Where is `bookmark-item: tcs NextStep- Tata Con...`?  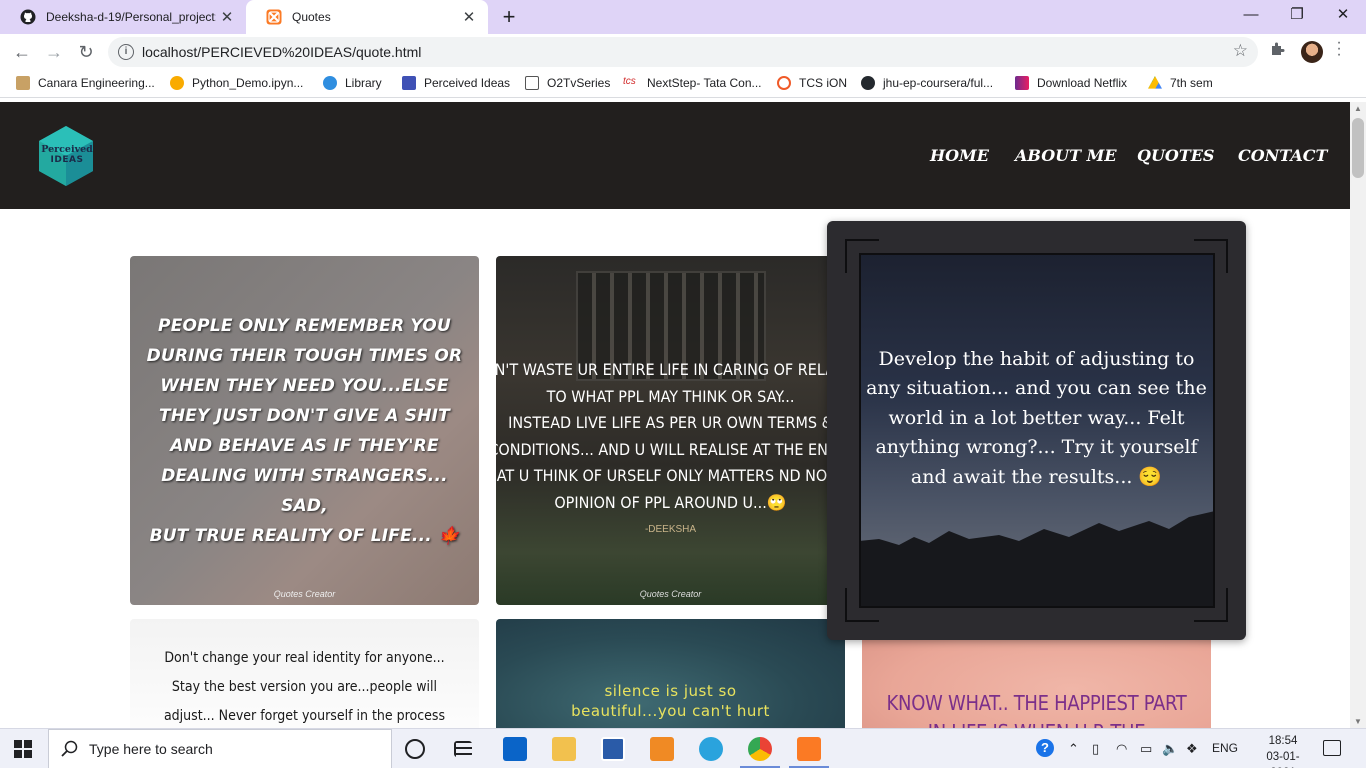 bookmark-item: tcs NextStep- Tata Con... is located at coordinates (692, 83).